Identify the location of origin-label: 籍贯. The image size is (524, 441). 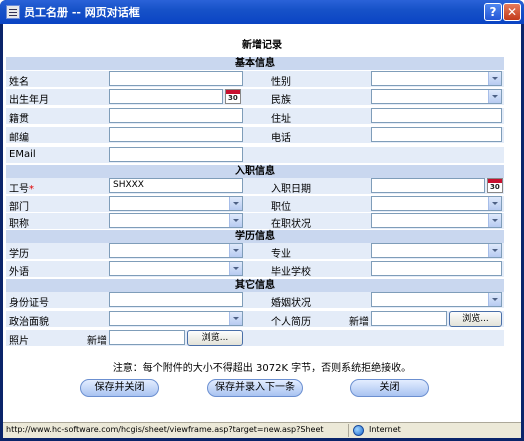
(19, 119).